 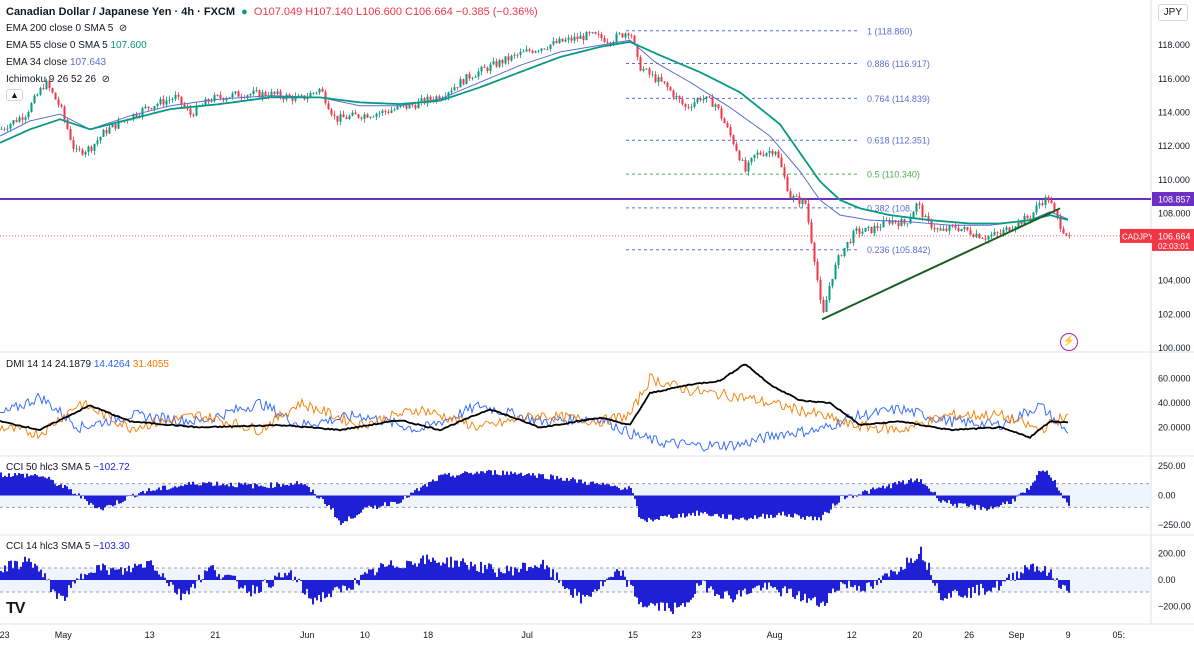 I want to click on dmi-plus-value: 14.4264, so click(x=112, y=364).